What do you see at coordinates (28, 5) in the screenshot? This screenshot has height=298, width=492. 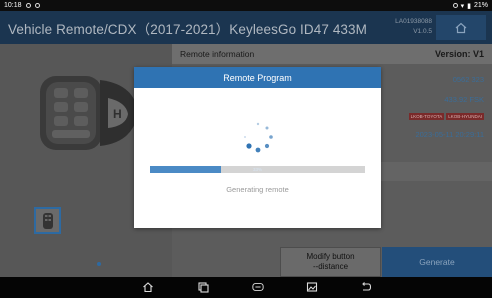 I see `gear-icon` at bounding box center [28, 5].